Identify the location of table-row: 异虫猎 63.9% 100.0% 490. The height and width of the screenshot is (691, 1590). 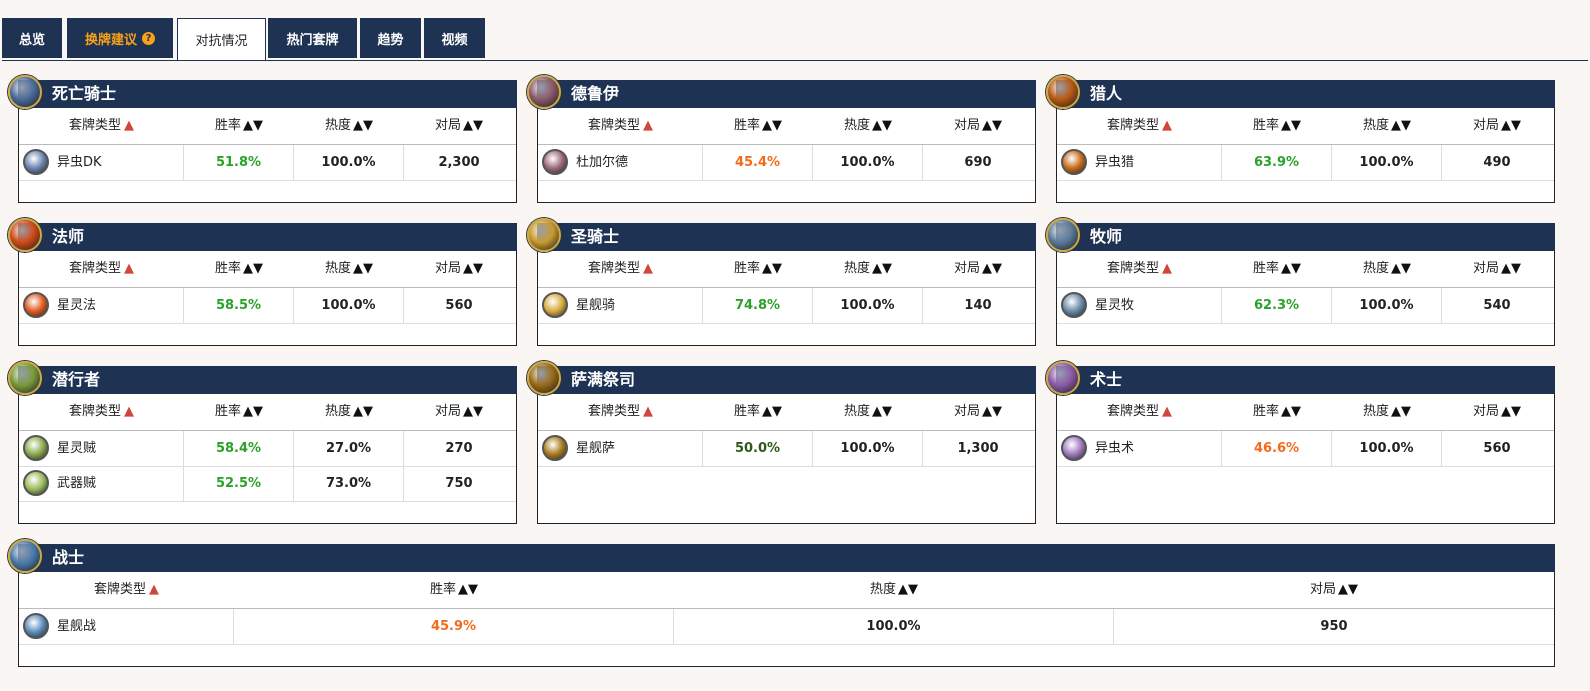
(1305, 163).